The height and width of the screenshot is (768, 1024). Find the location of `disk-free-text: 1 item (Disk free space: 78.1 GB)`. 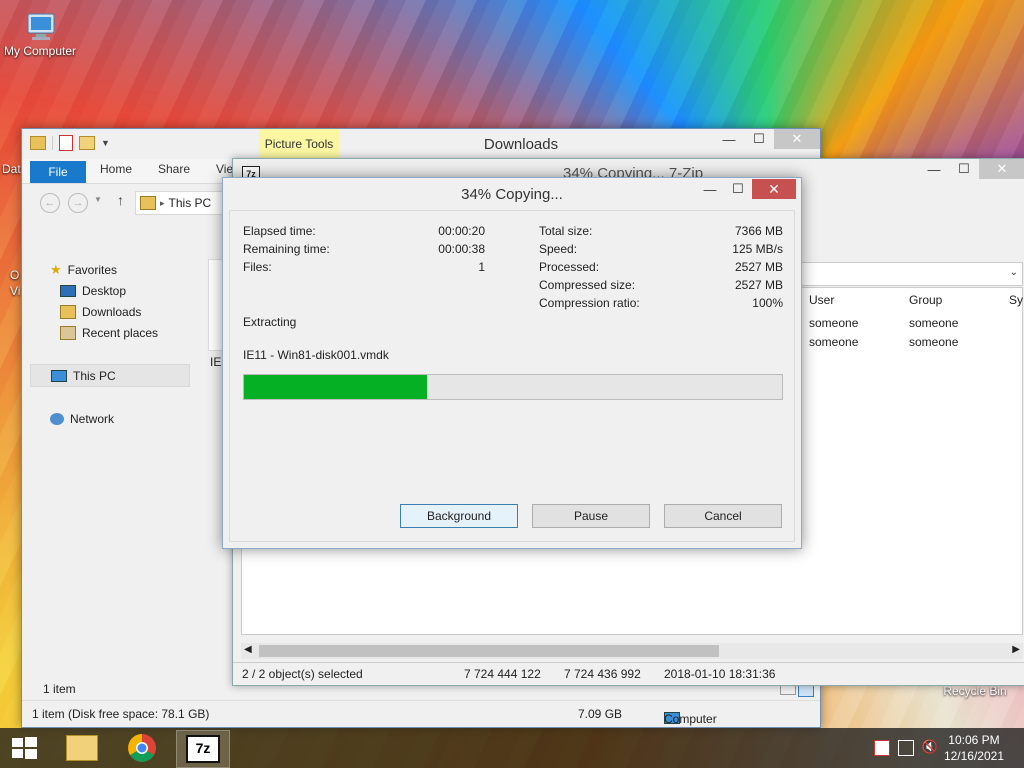

disk-free-text: 1 item (Disk free space: 78.1 GB) is located at coordinates (121, 714).